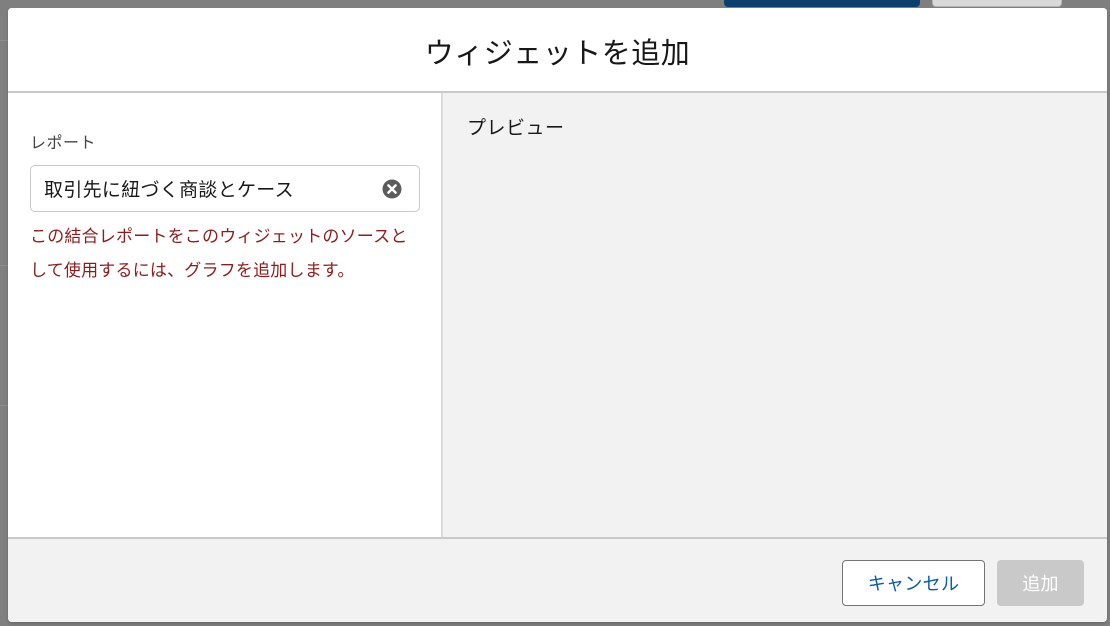  I want to click on background-primary-button, so click(822, 3).